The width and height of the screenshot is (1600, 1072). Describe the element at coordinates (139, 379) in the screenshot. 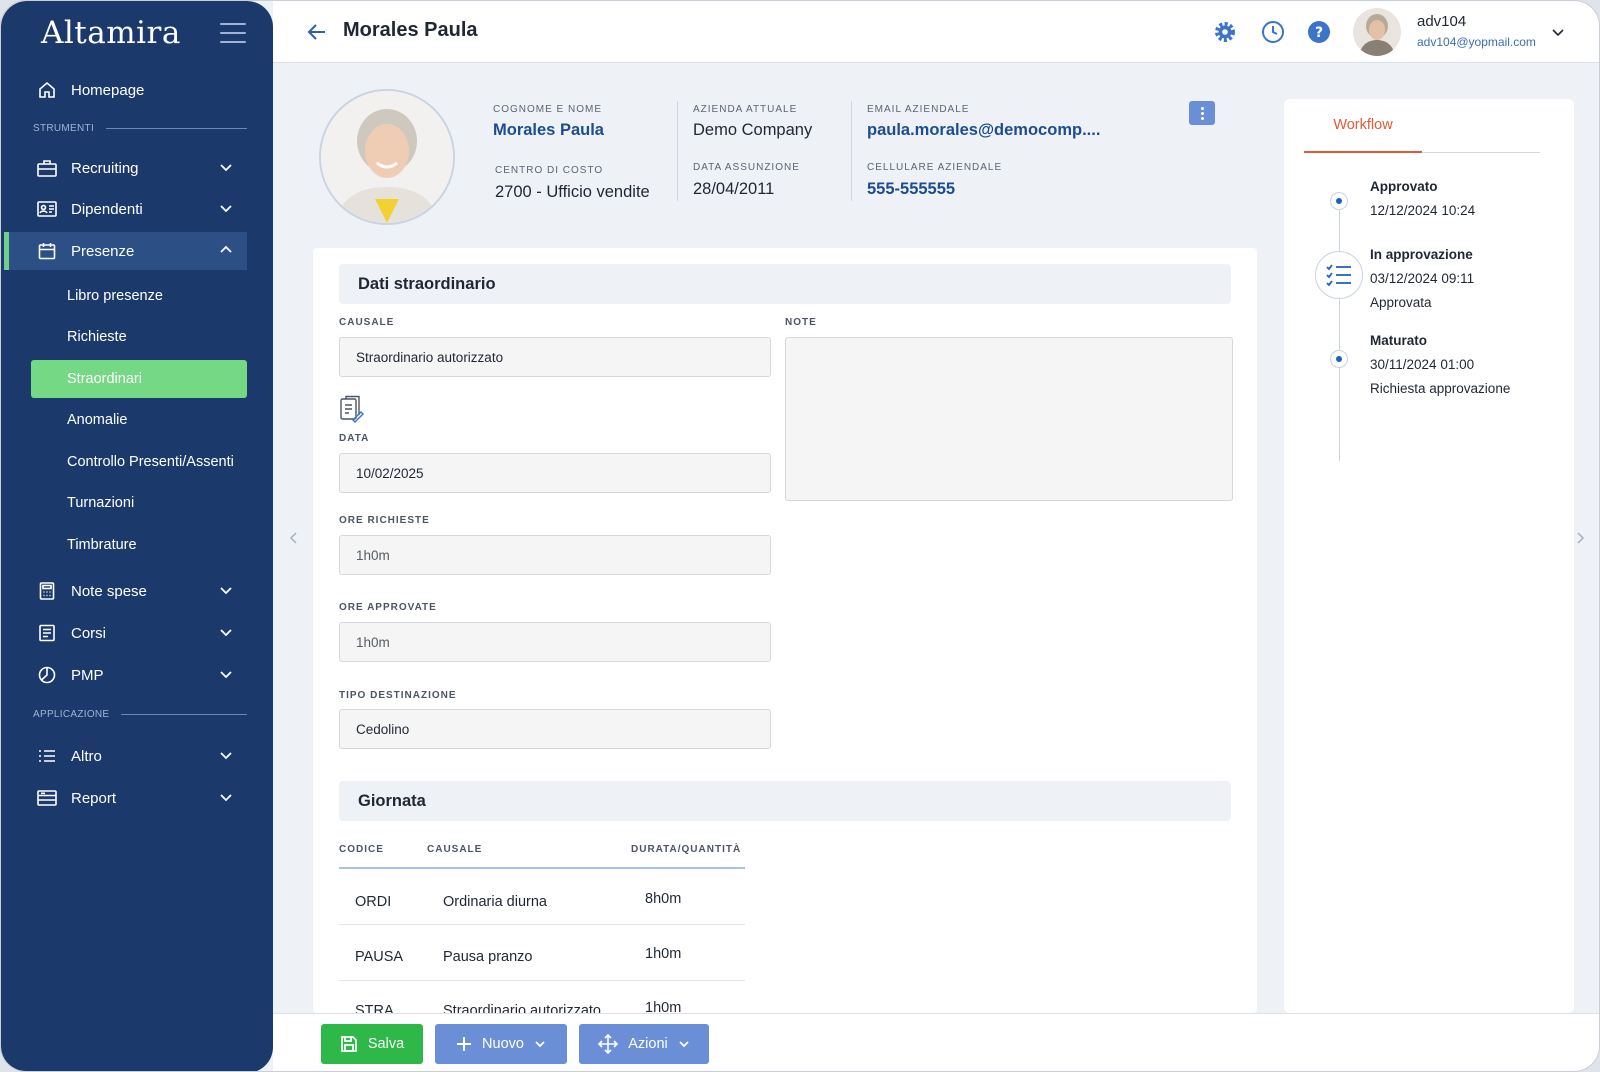

I see `sidebar-subitem-straordinari: Straordinari` at that location.